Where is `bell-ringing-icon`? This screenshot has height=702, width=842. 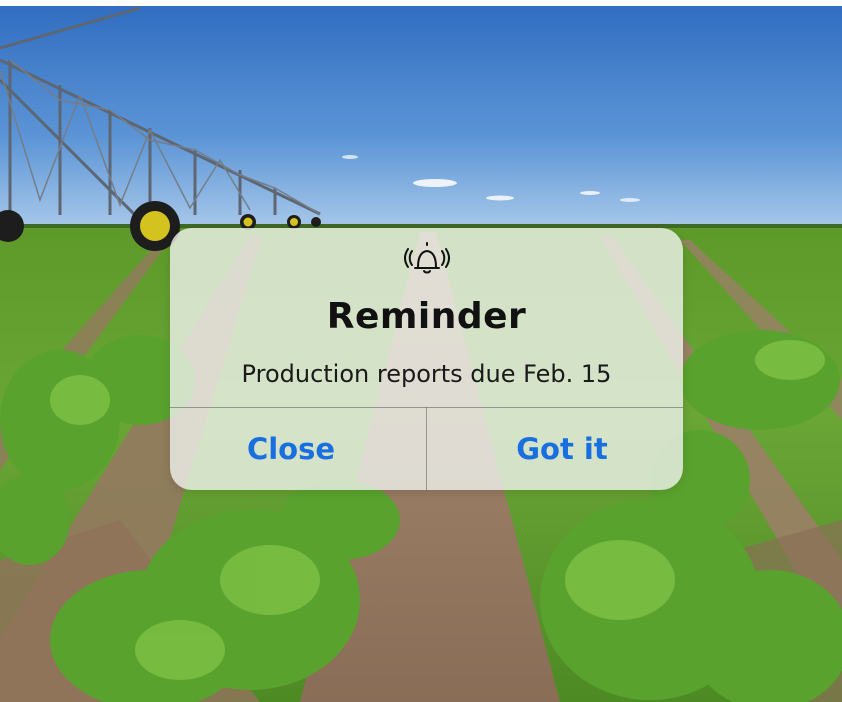
bell-ringing-icon is located at coordinates (426, 259).